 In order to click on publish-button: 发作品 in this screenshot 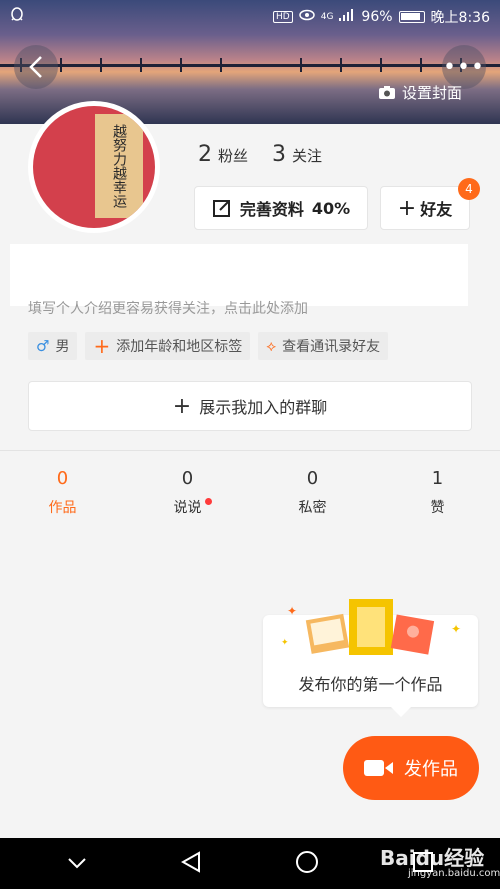, I will do `click(411, 768)`.